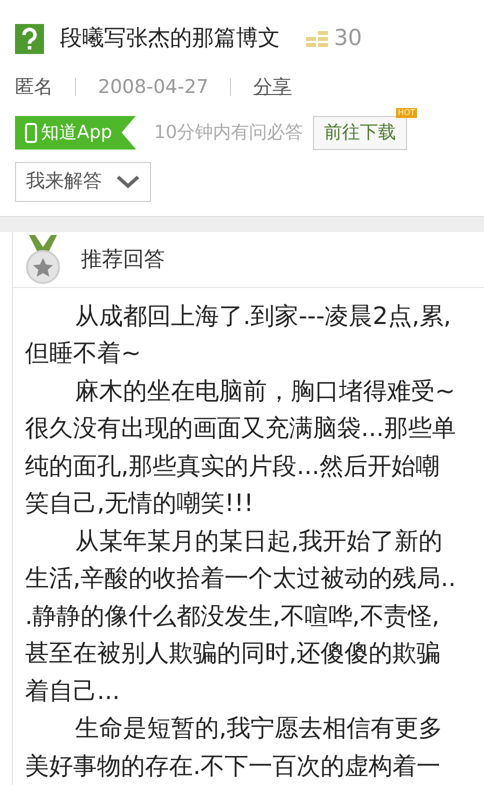 This screenshot has width=484, height=800. I want to click on post-date: 2008-04-27, so click(153, 87).